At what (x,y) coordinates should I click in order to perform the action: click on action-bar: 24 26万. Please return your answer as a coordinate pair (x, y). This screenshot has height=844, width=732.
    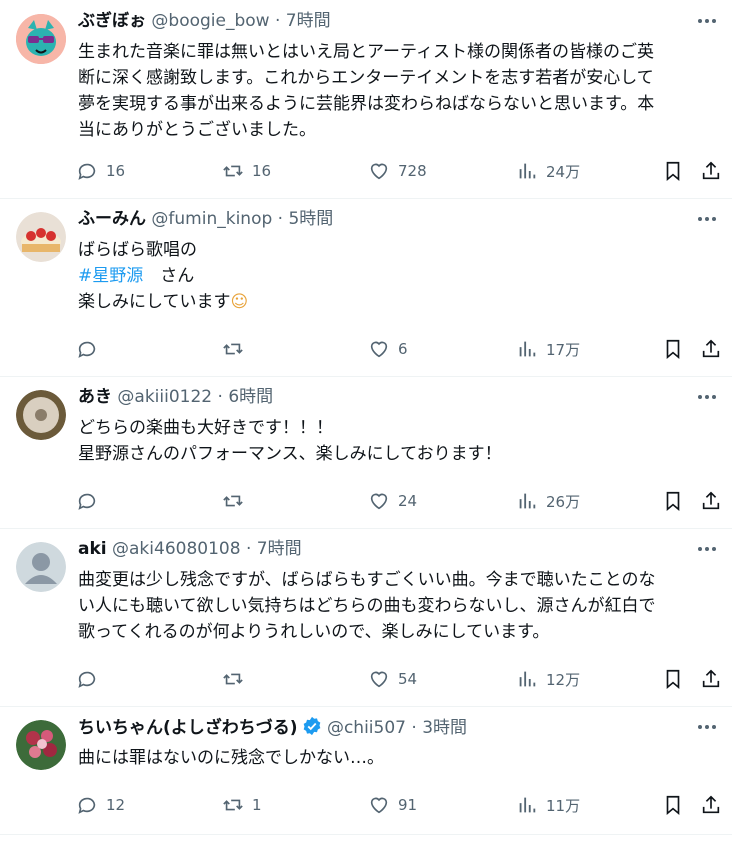
    Looking at the image, I should click on (401, 501).